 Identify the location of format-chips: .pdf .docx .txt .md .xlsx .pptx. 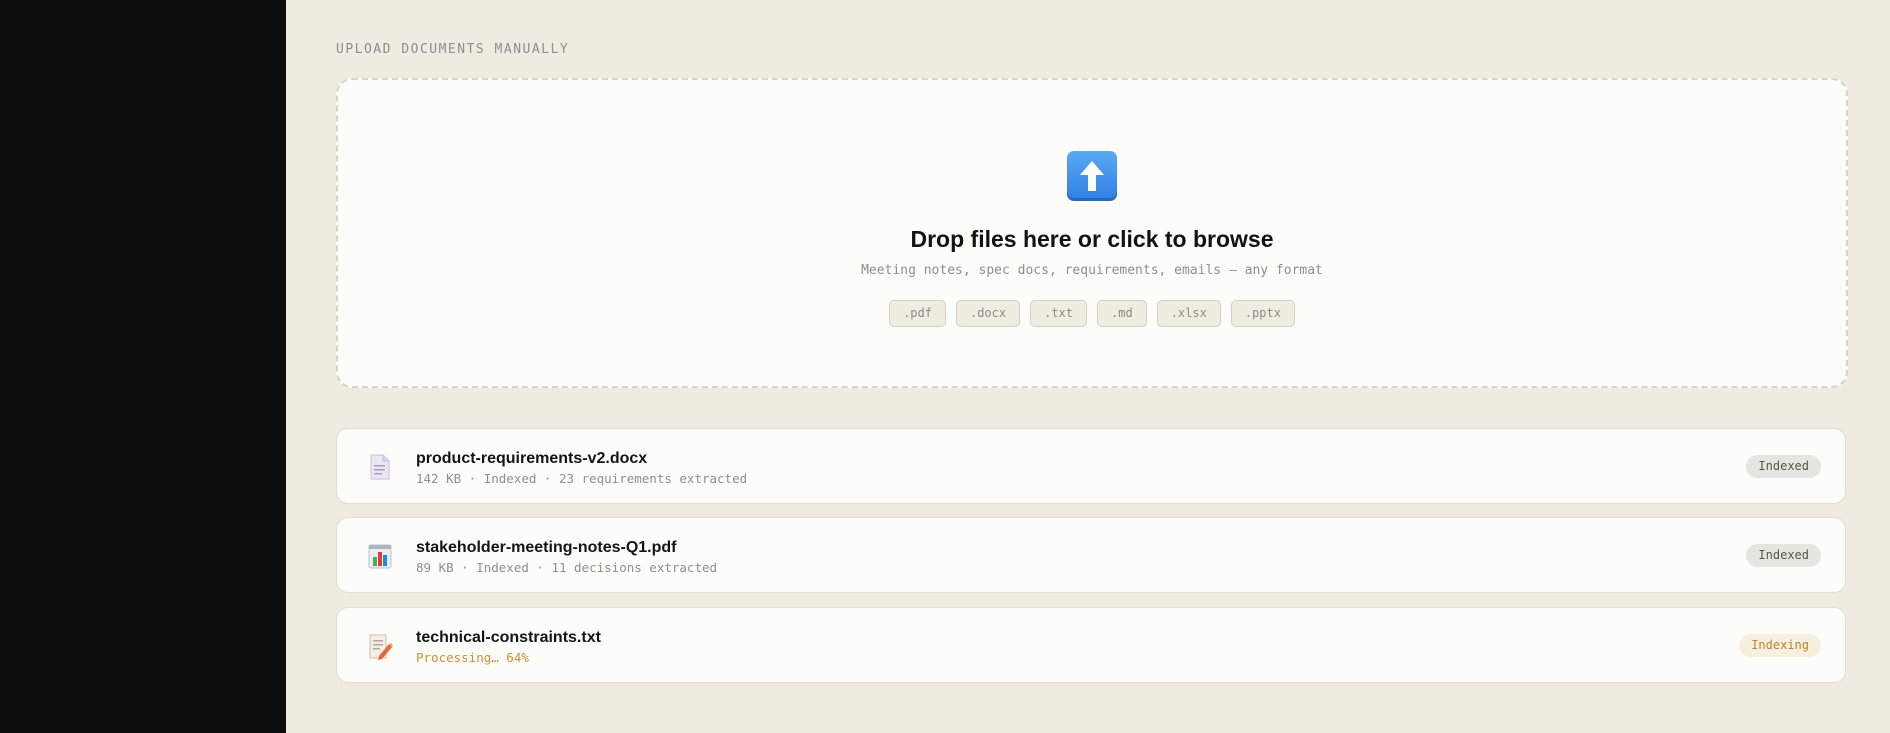
(1092, 313).